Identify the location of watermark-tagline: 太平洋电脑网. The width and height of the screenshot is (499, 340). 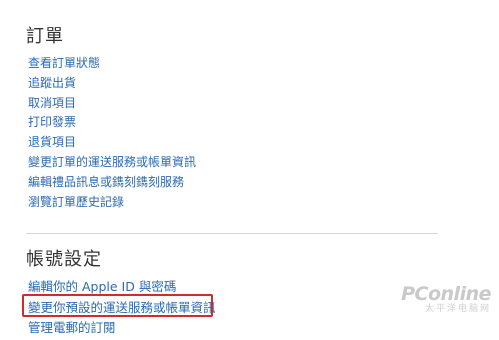
(457, 309).